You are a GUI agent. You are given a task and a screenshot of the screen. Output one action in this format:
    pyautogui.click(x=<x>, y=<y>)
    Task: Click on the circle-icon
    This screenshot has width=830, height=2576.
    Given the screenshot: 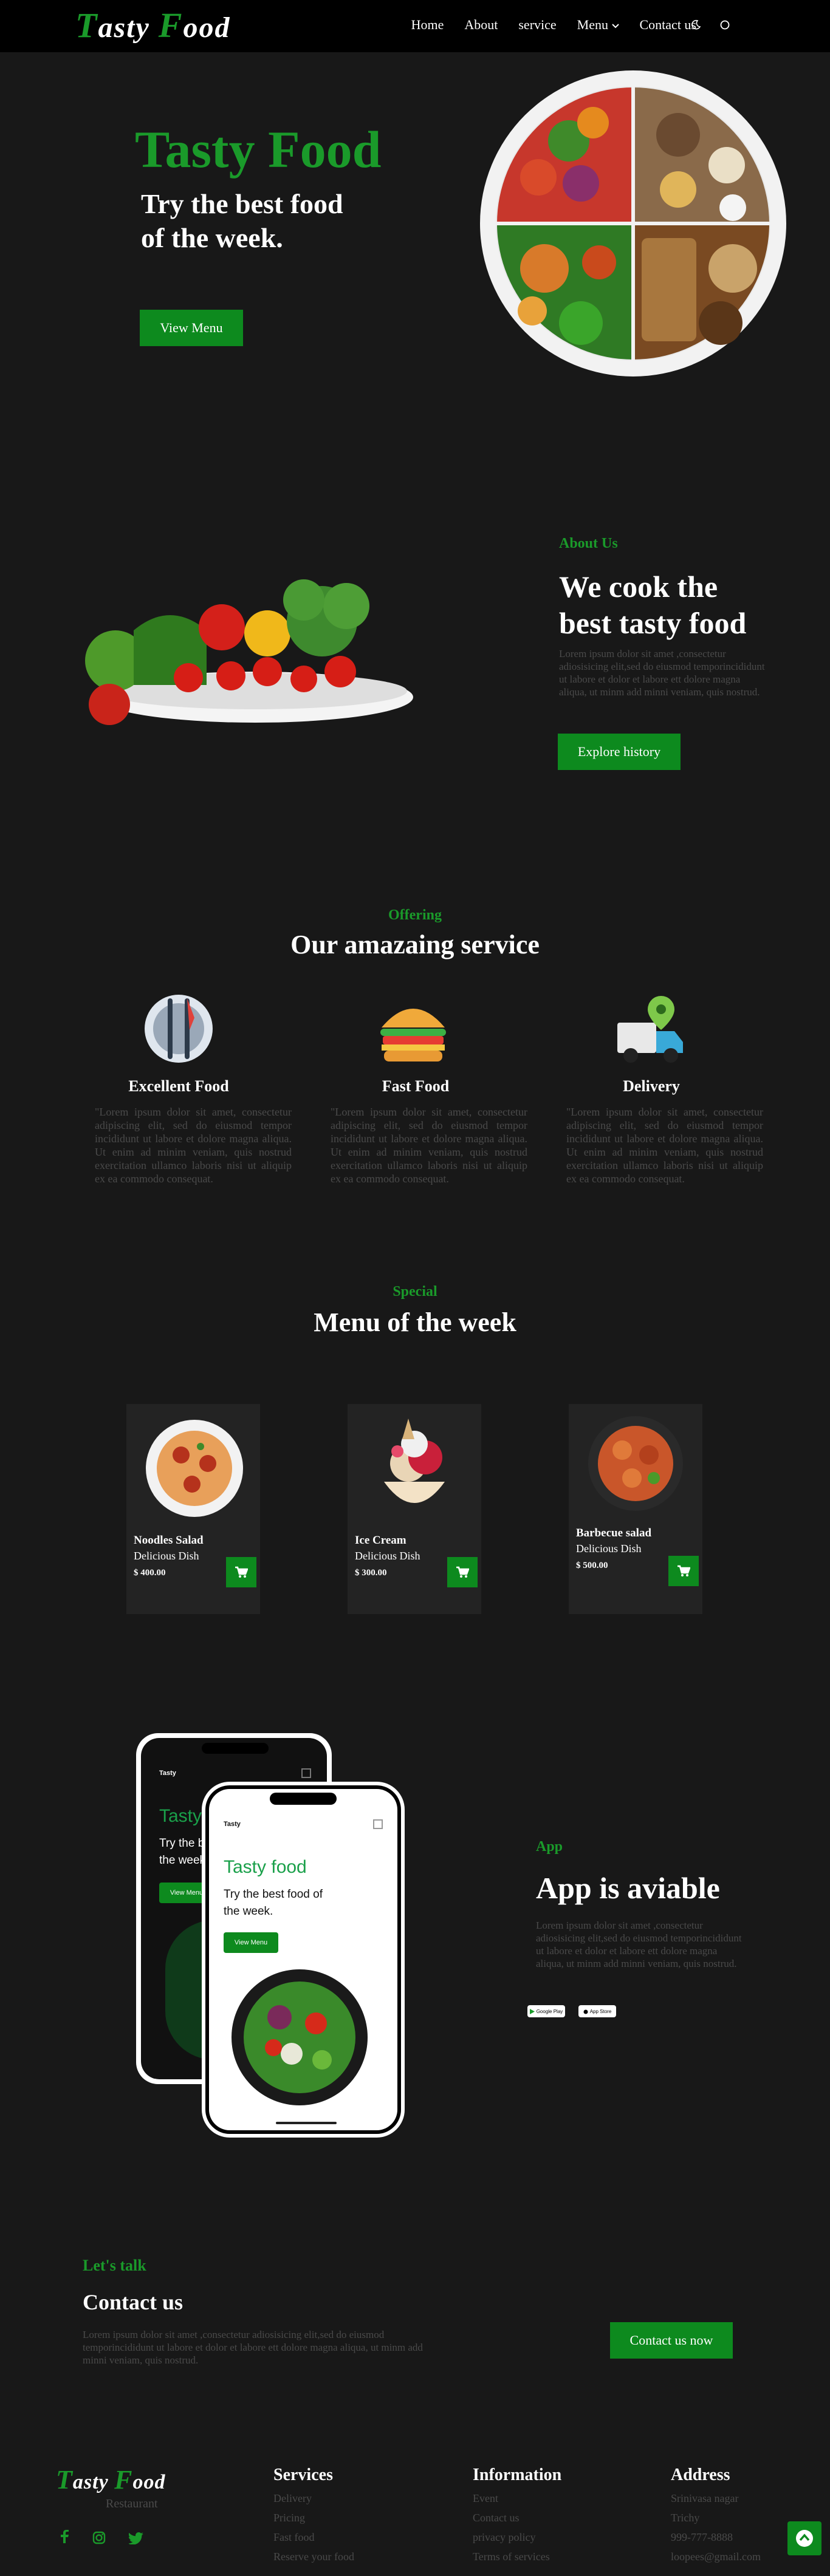 What is the action you would take?
    pyautogui.click(x=724, y=25)
    